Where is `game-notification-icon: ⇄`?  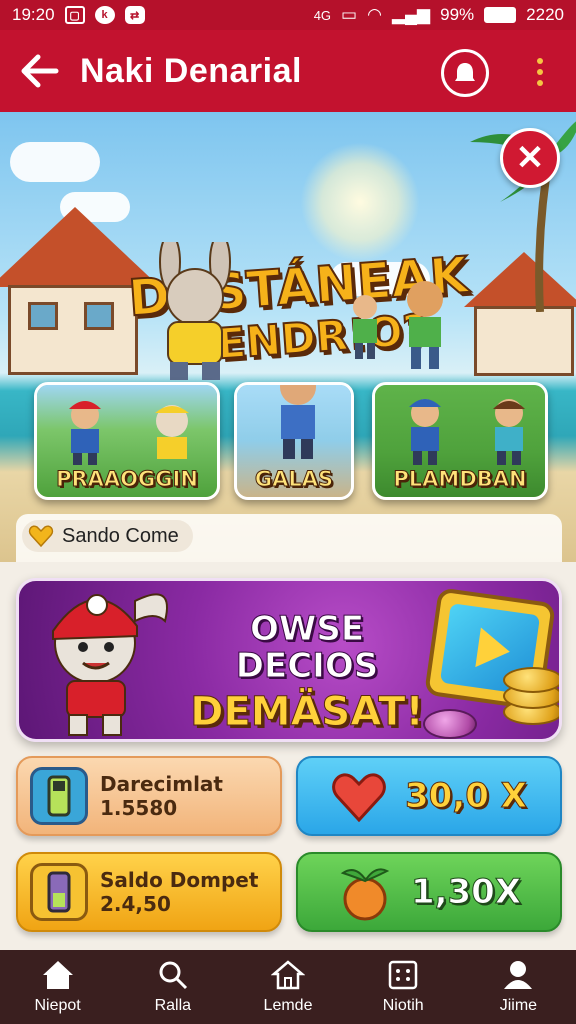 game-notification-icon: ⇄ is located at coordinates (134, 15).